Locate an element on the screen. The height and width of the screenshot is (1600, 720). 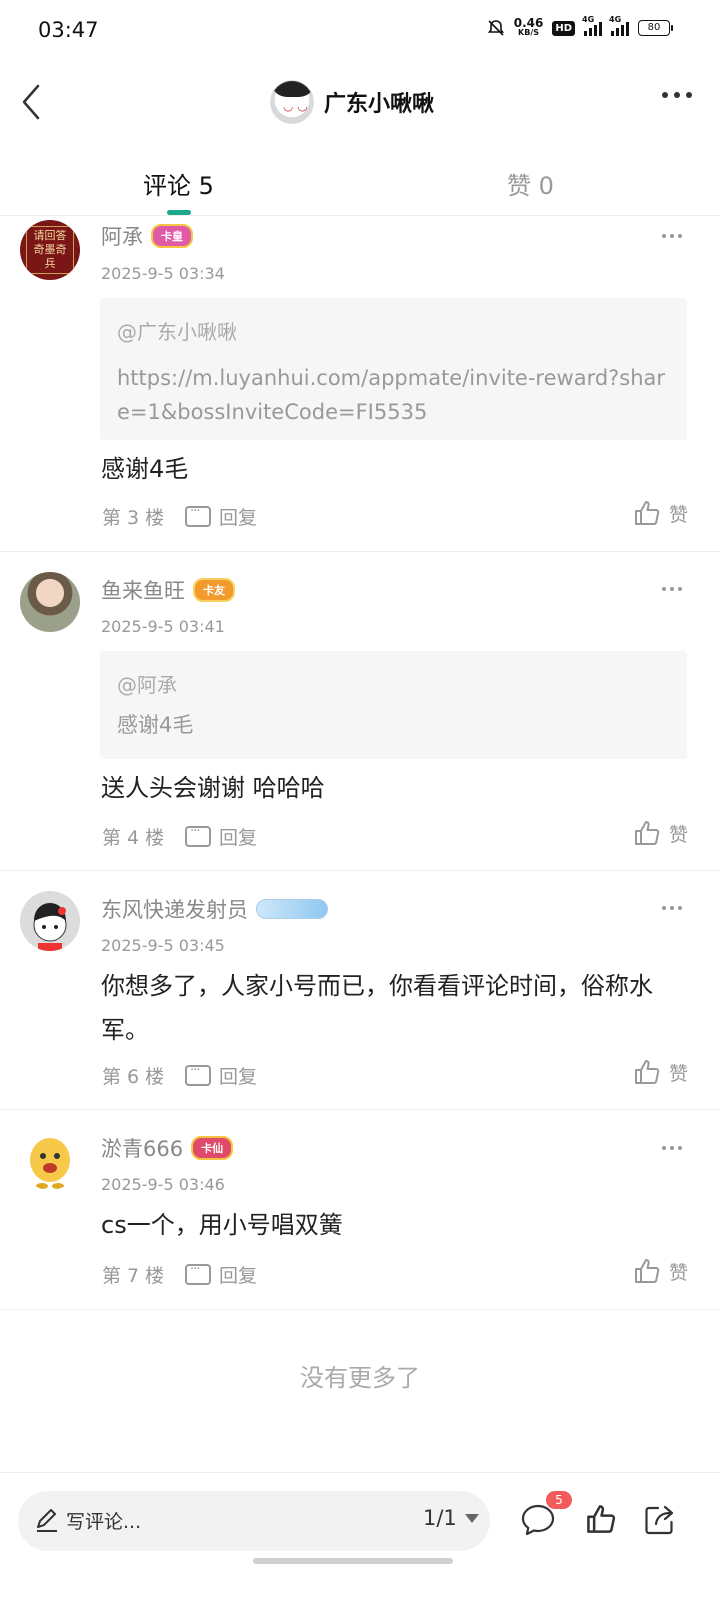
avatar: 请回答 奇墨奇兵 is located at coordinates (50, 250).